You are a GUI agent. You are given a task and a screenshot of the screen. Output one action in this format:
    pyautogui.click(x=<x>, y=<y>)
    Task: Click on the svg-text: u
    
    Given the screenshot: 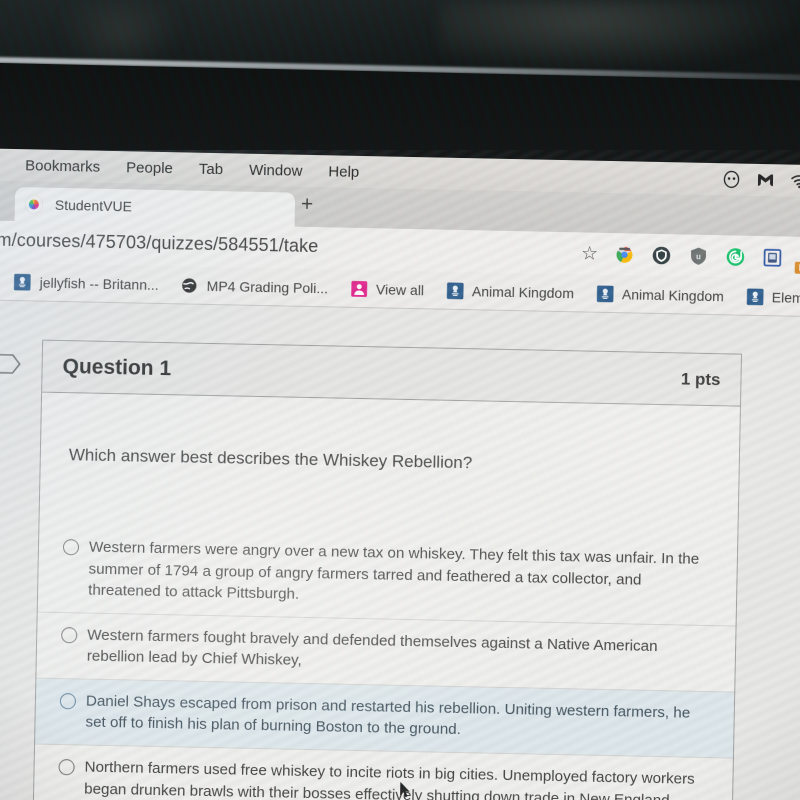 What is the action you would take?
    pyautogui.click(x=698, y=256)
    